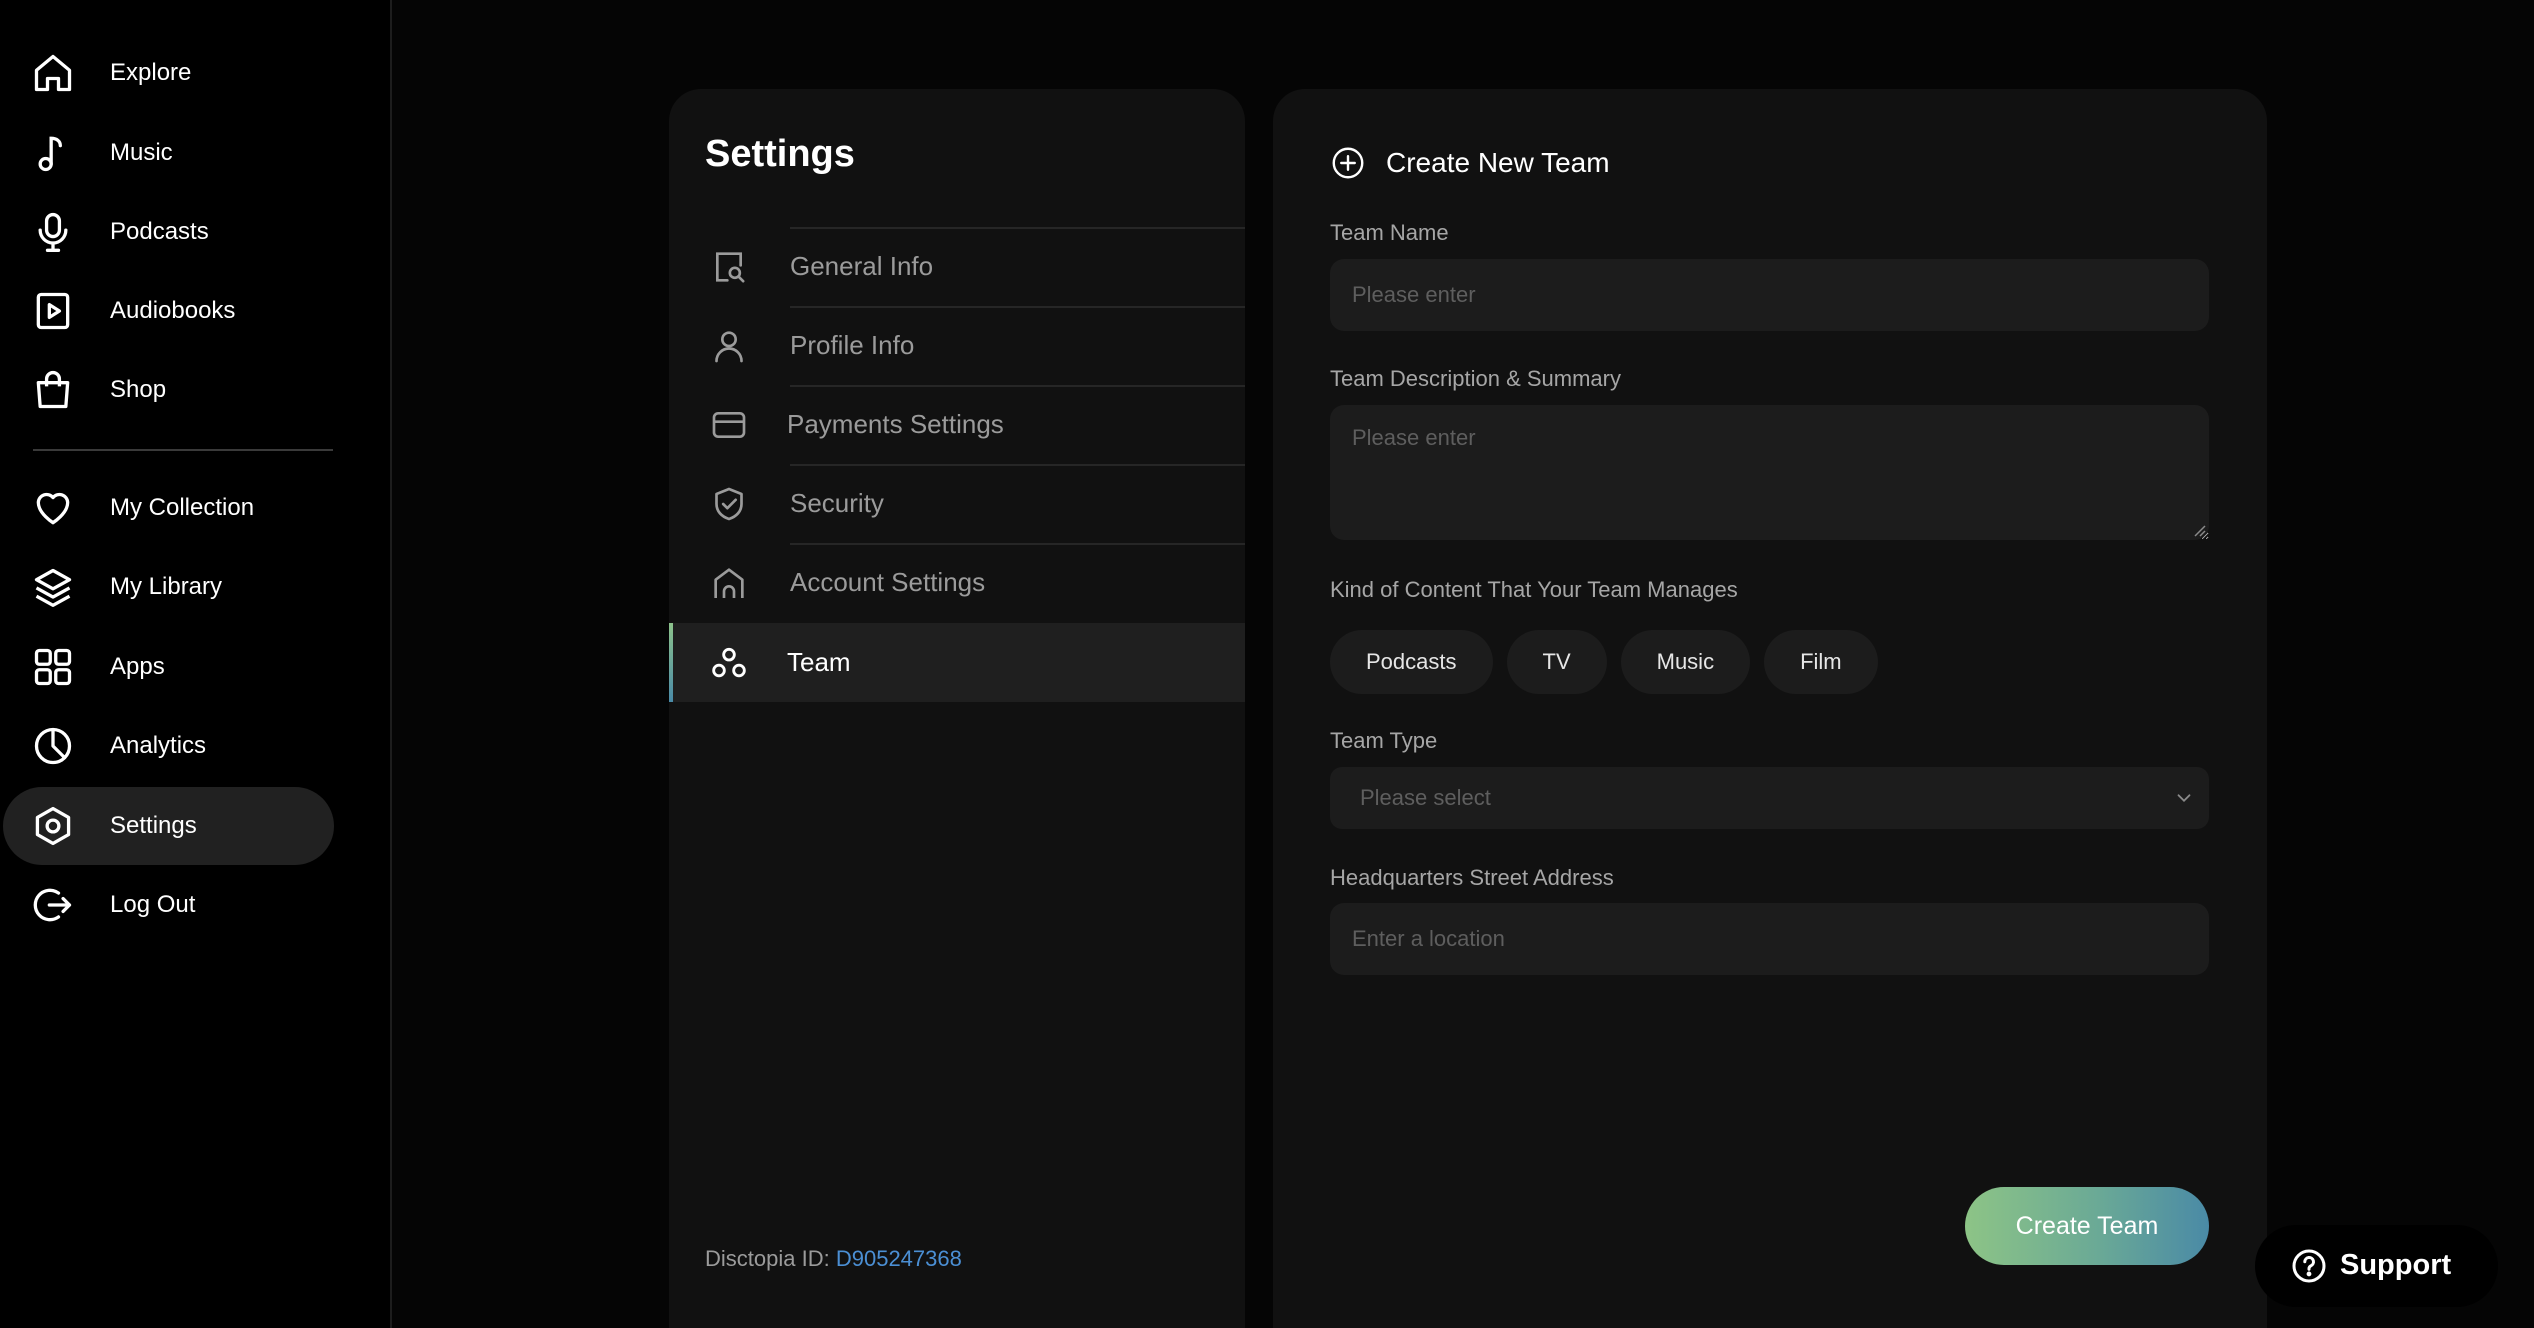 The height and width of the screenshot is (1328, 2534). What do you see at coordinates (957, 503) in the screenshot?
I see `settings-item-security: Security` at bounding box center [957, 503].